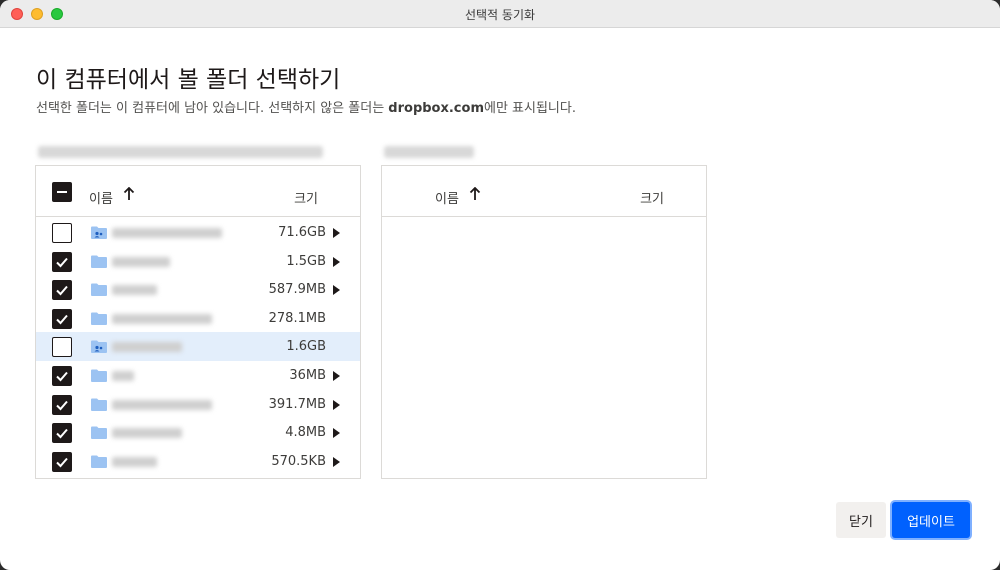  What do you see at coordinates (861, 520) in the screenshot?
I see `close-button: 닫기` at bounding box center [861, 520].